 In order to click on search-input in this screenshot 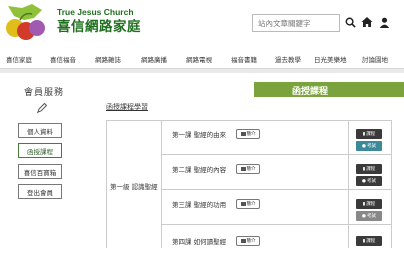, I will do `click(296, 23)`.